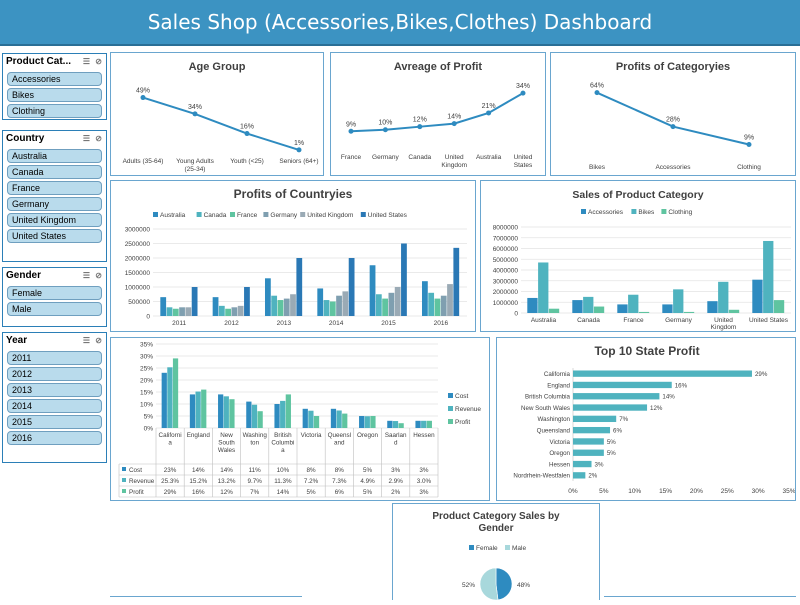 Image resolution: width=800 pixels, height=605 pixels. I want to click on data-label: 64%, so click(597, 86).